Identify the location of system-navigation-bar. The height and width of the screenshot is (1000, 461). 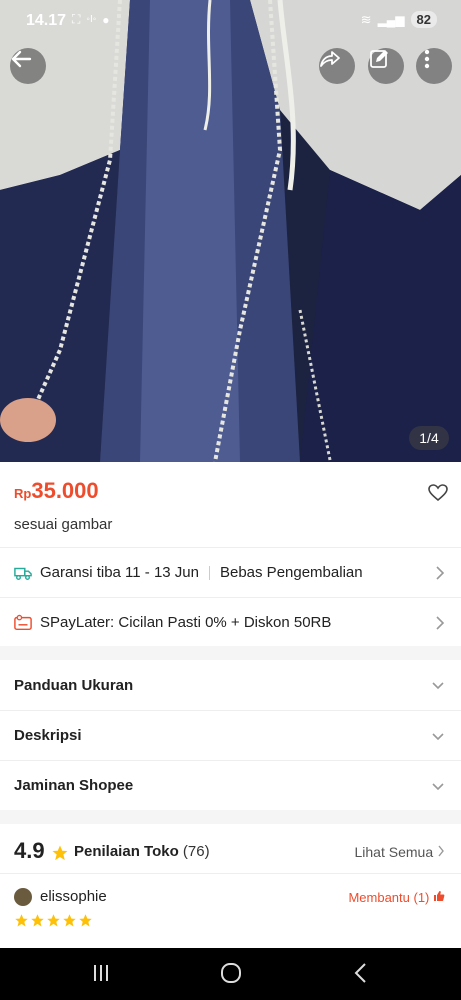
(230, 974).